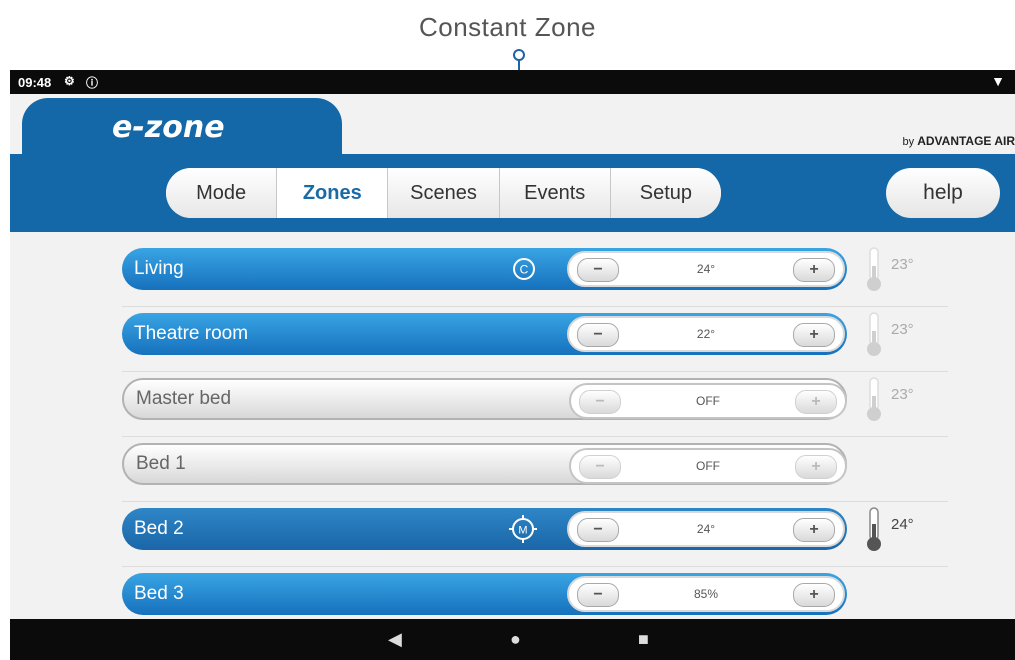  I want to click on recents-icon: ■, so click(643, 639).